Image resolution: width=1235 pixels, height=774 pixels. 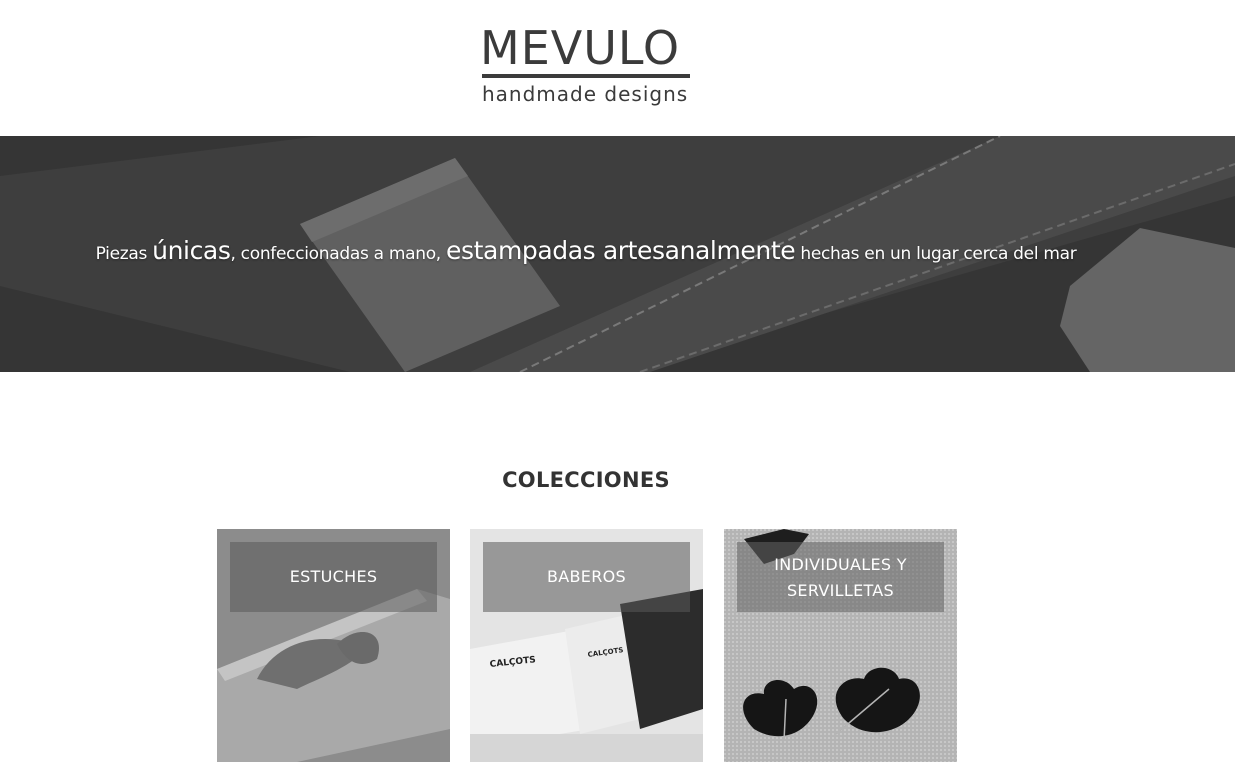 I want to click on collection-card-individuales: INDIVIDUALES Y SERVILLETAS, so click(x=840, y=645).